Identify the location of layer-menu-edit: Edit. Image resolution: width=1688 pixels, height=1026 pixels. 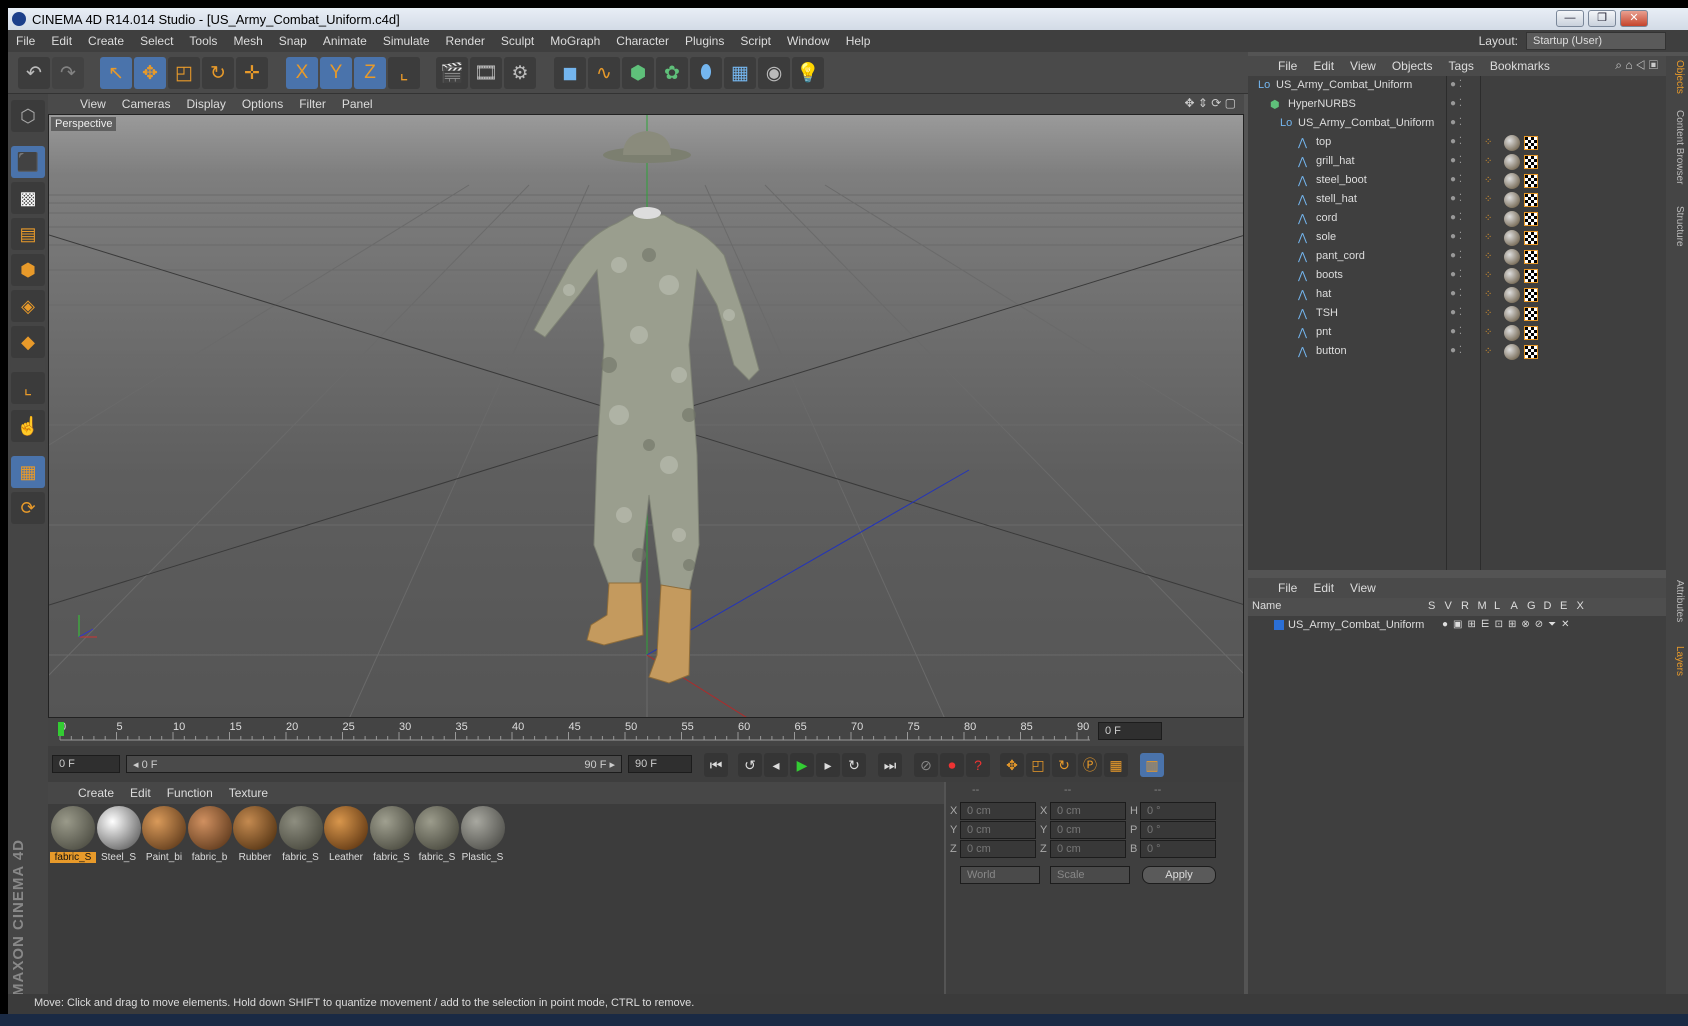
(1323, 588).